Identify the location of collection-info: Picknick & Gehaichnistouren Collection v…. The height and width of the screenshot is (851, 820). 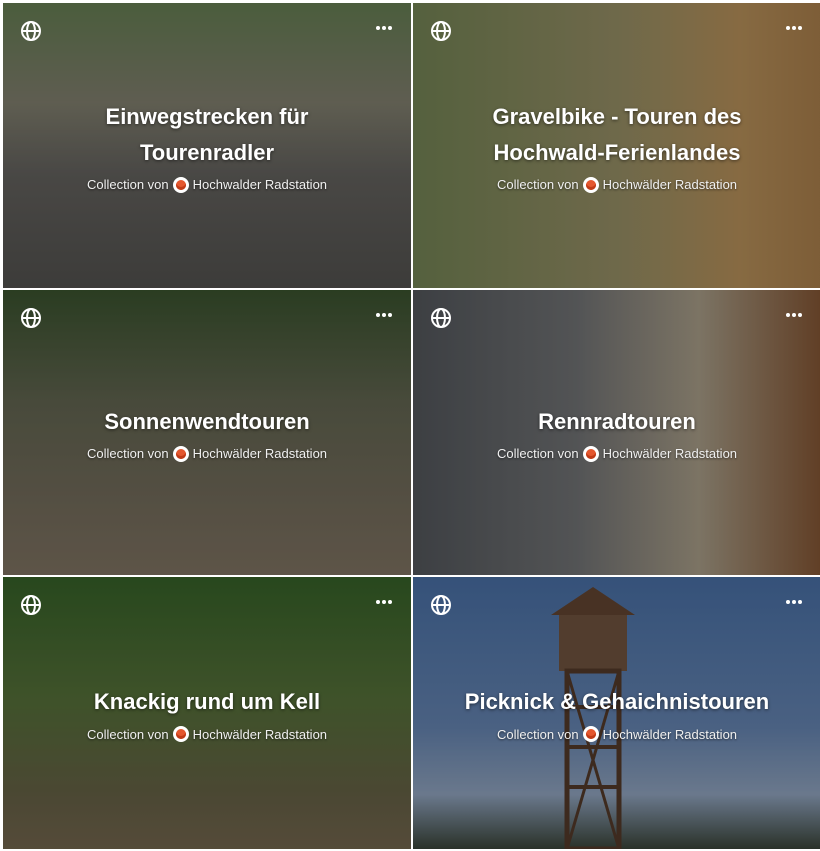
(617, 713).